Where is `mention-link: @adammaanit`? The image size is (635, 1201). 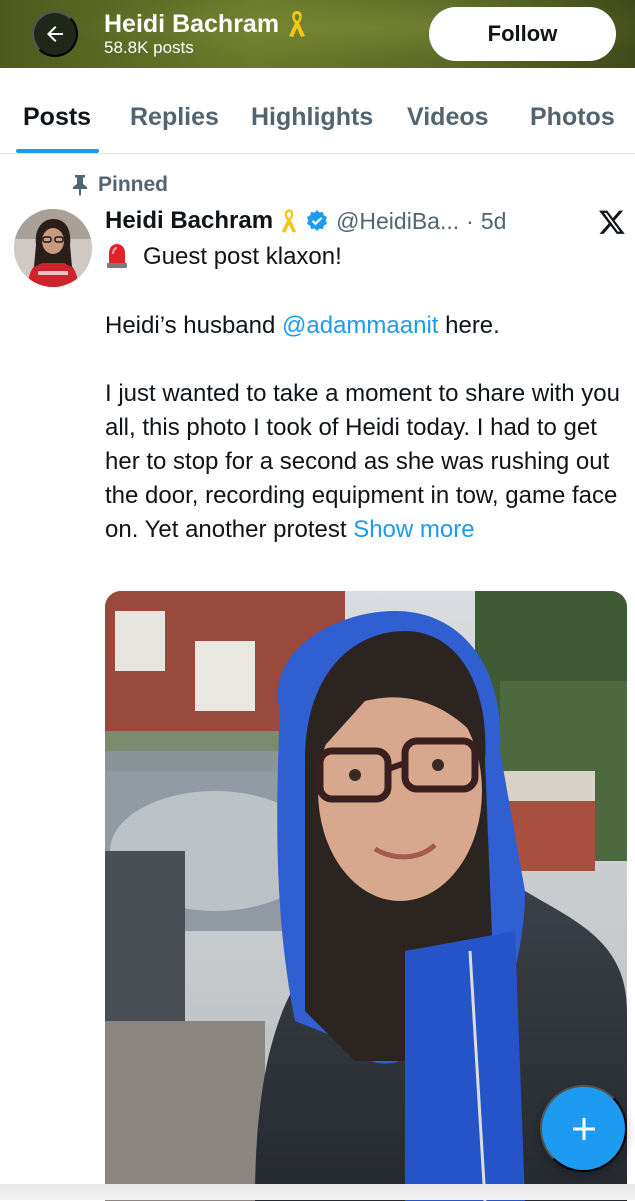
mention-link: @adammaanit is located at coordinates (360, 325).